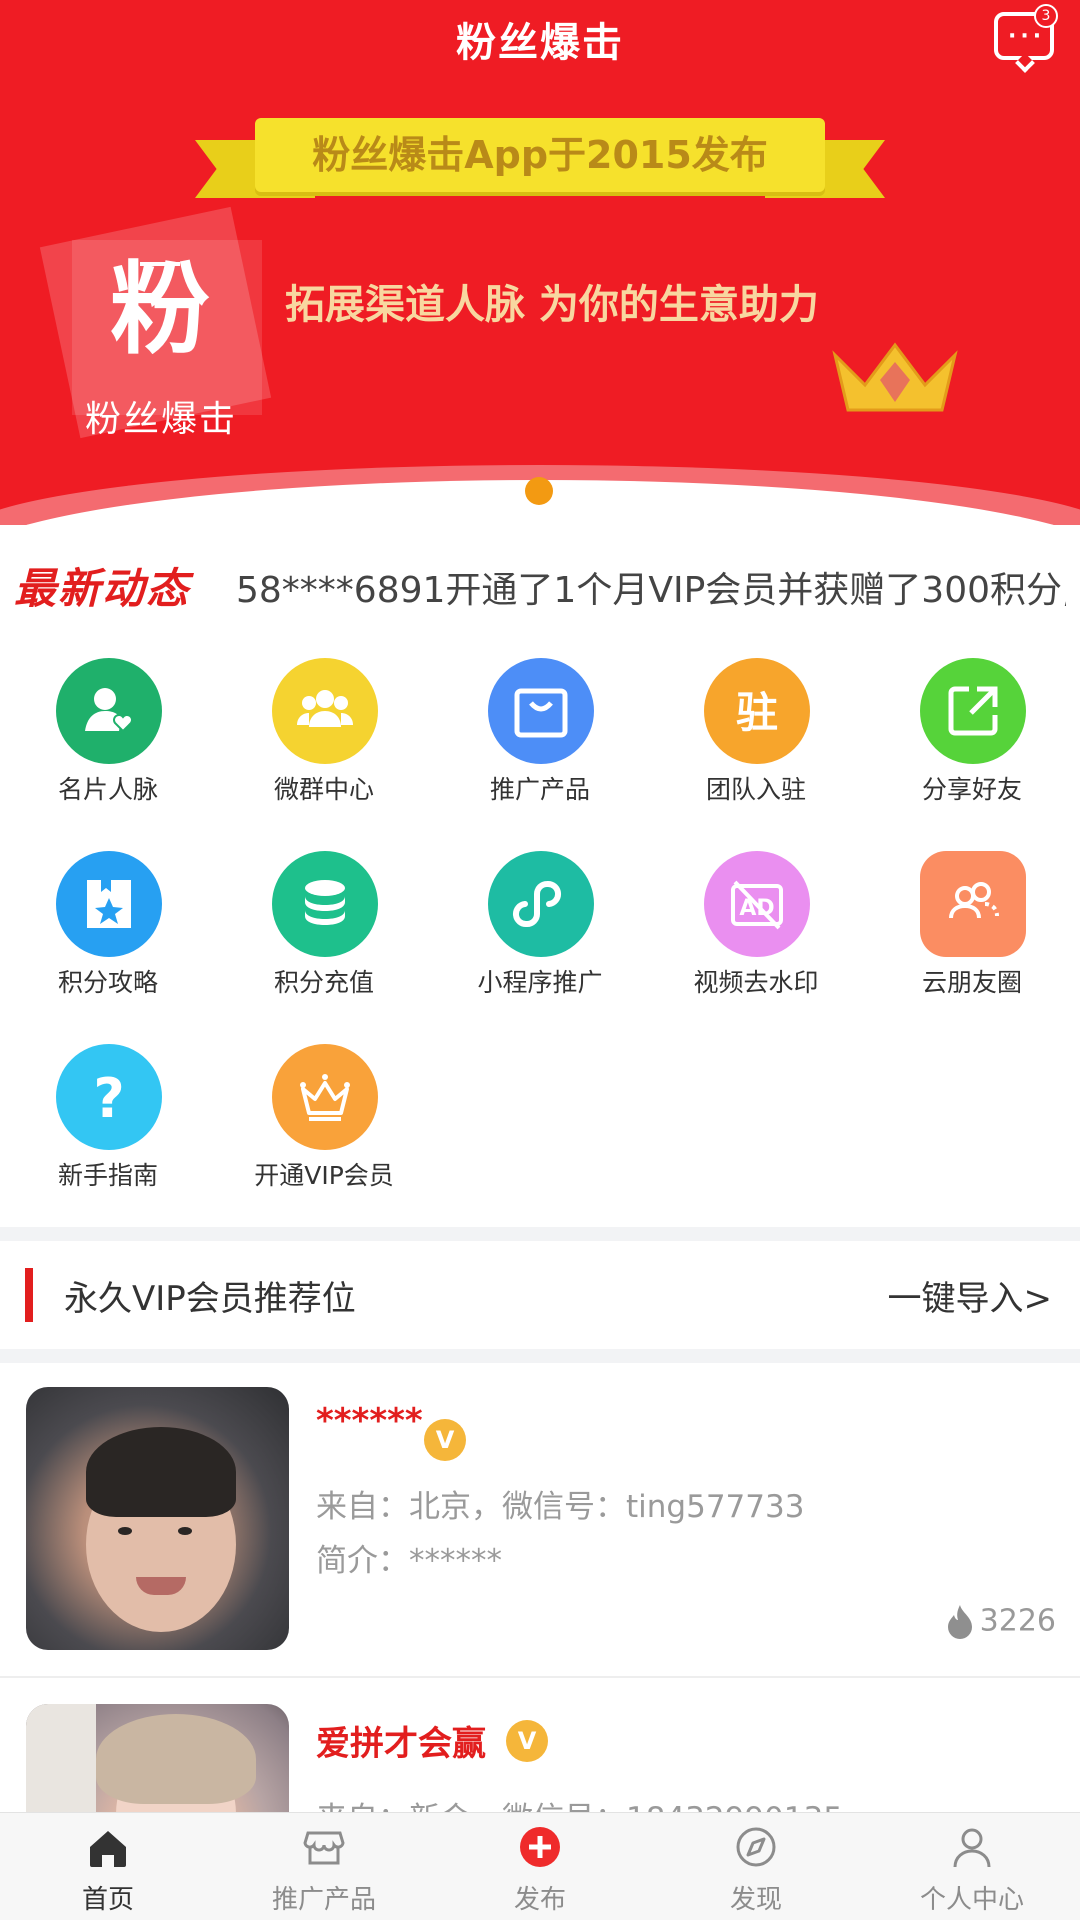  What do you see at coordinates (1000, 1622) in the screenshot?
I see `hot-count: 3226` at bounding box center [1000, 1622].